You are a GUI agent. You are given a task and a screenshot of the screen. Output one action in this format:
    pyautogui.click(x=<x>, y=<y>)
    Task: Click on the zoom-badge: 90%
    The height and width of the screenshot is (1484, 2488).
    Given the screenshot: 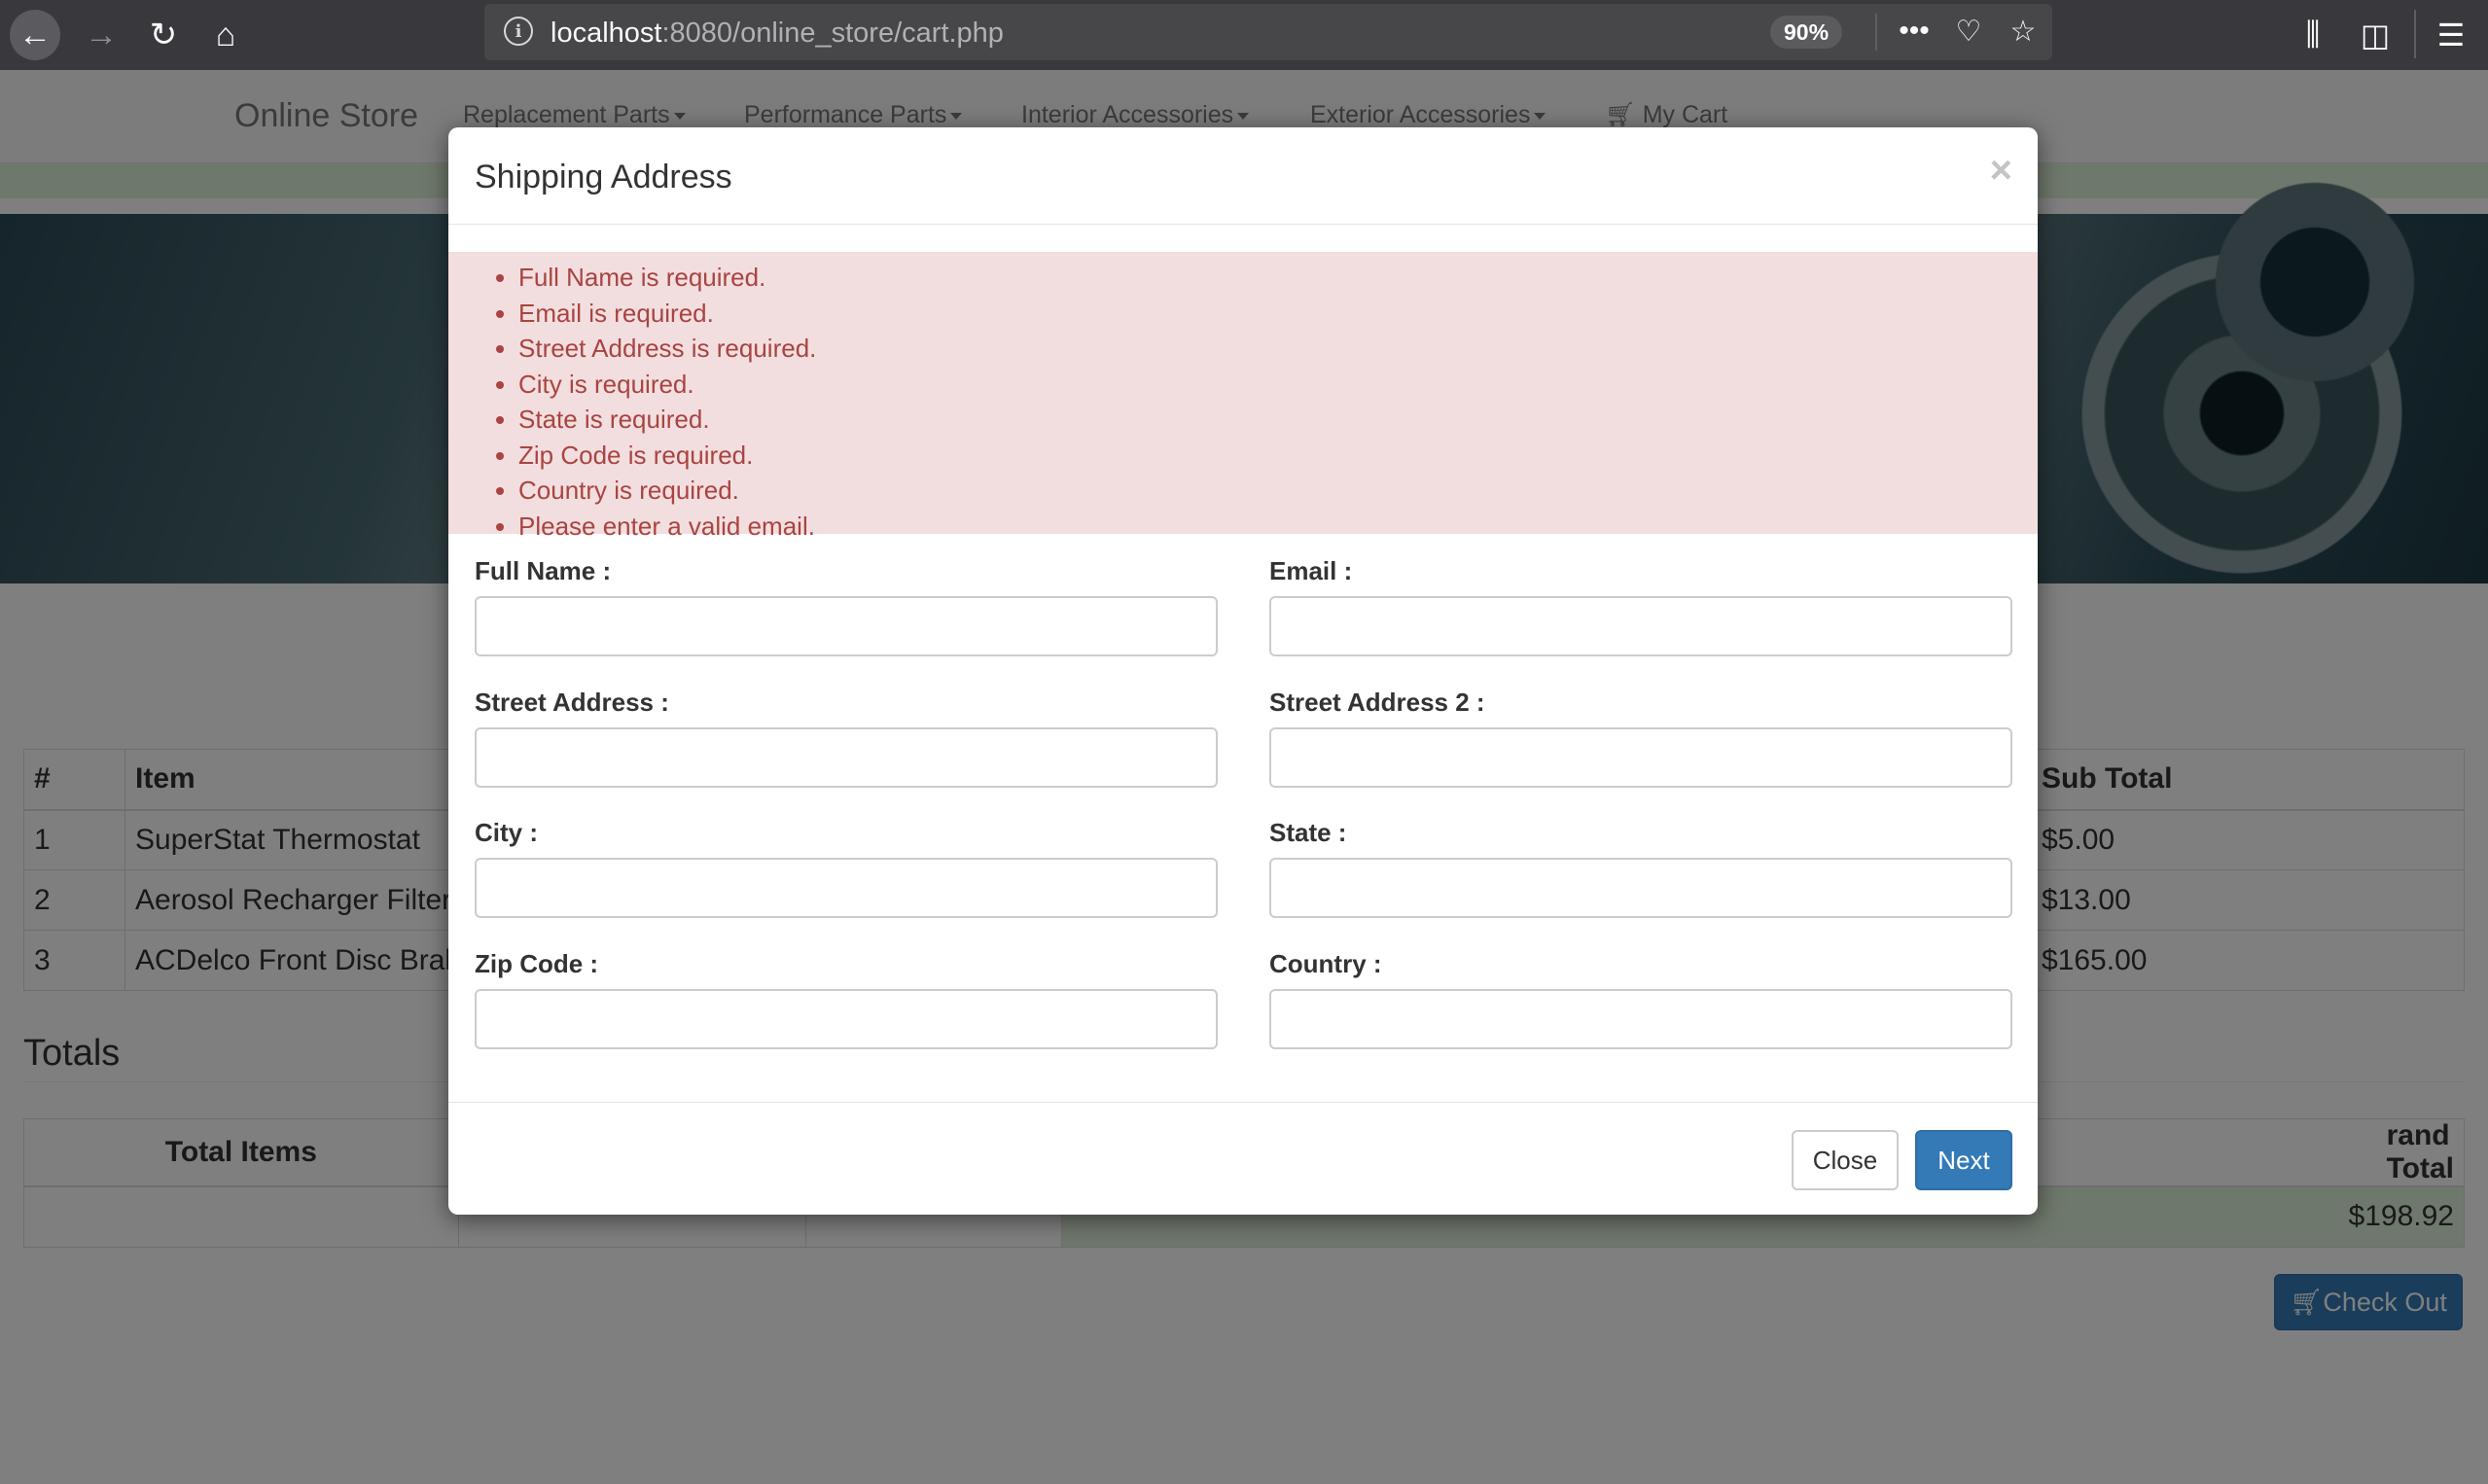 What is the action you would take?
    pyautogui.click(x=1807, y=32)
    